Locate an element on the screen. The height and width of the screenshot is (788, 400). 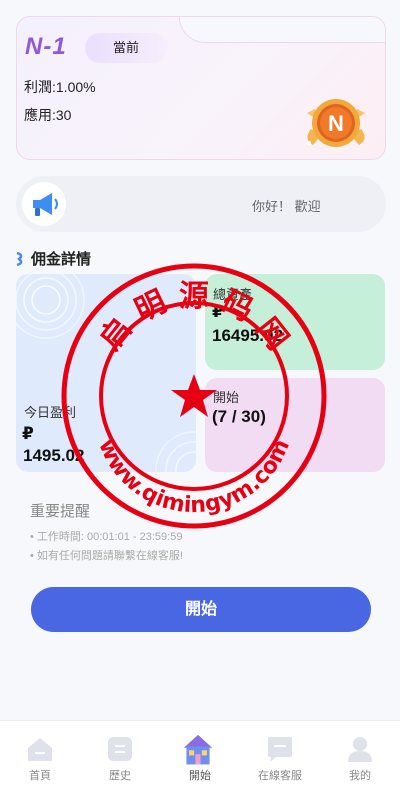
tab-support: 在線客服 is located at coordinates (280, 754).